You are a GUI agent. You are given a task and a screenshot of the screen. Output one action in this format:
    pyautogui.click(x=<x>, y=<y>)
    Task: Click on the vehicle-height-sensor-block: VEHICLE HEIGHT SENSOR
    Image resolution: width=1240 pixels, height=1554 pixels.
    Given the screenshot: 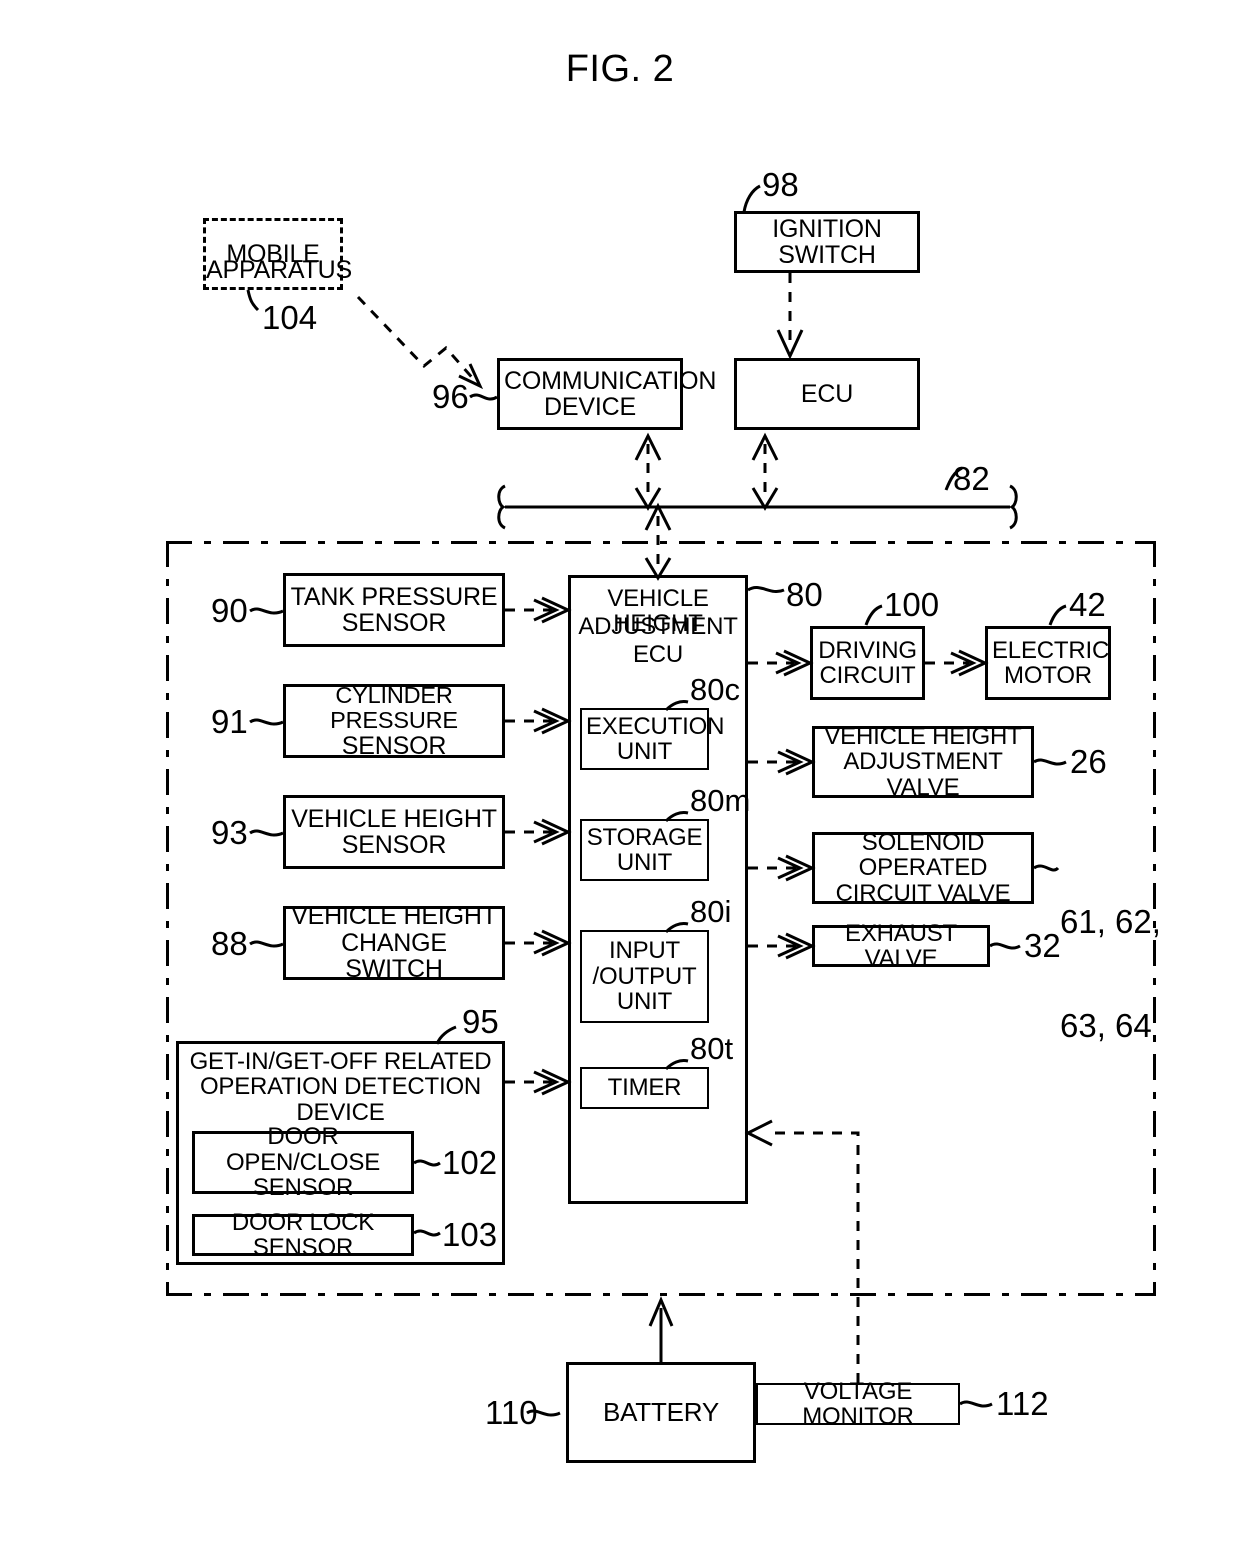 What is the action you would take?
    pyautogui.click(x=394, y=832)
    